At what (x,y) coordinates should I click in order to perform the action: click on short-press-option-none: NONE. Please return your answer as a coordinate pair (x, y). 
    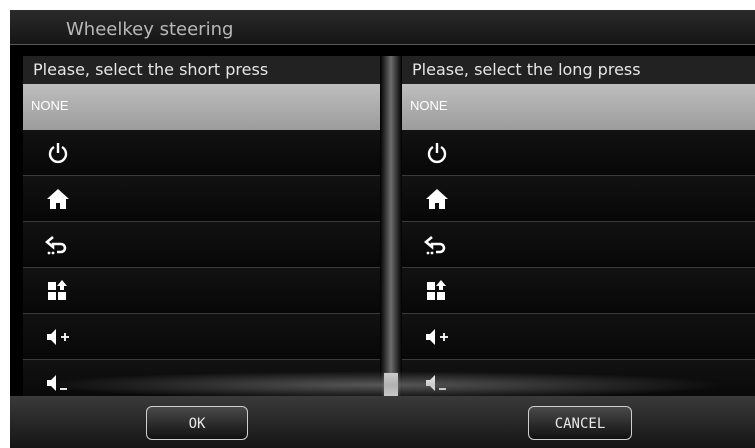
    Looking at the image, I should click on (201, 107).